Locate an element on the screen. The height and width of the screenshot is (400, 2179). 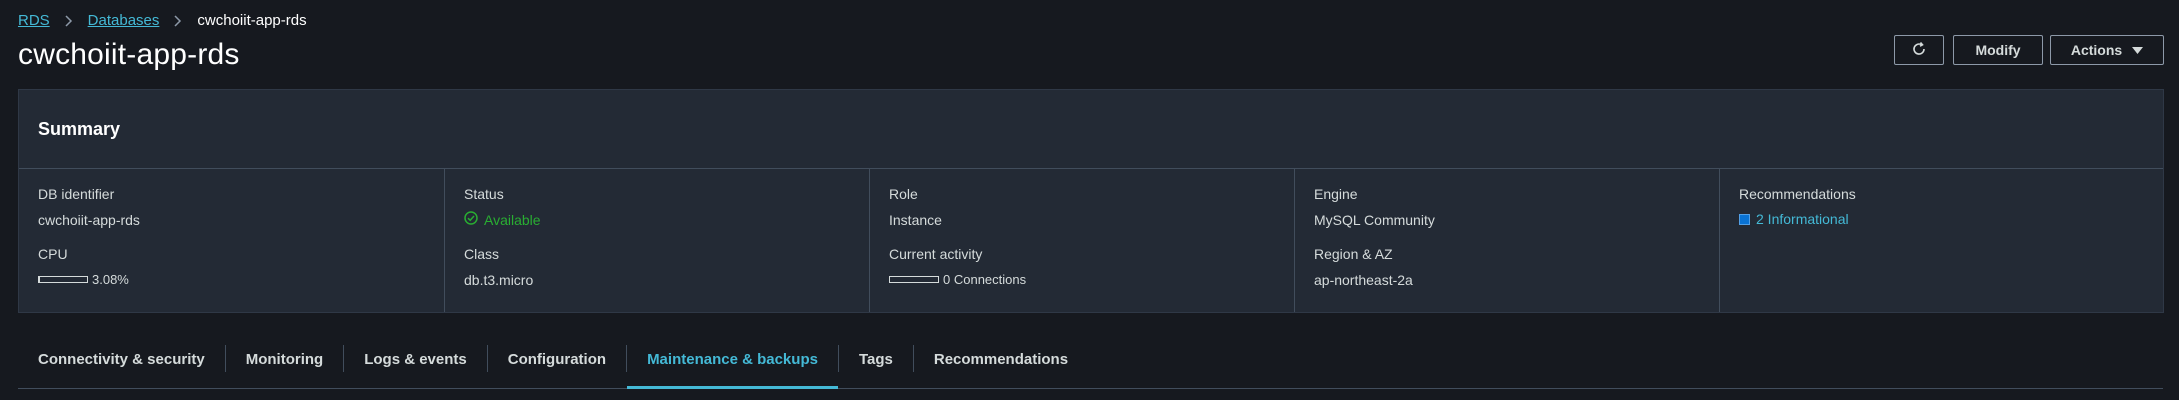
breadcrumb: RDS Databases cwchoiit-app-rds is located at coordinates (162, 20).